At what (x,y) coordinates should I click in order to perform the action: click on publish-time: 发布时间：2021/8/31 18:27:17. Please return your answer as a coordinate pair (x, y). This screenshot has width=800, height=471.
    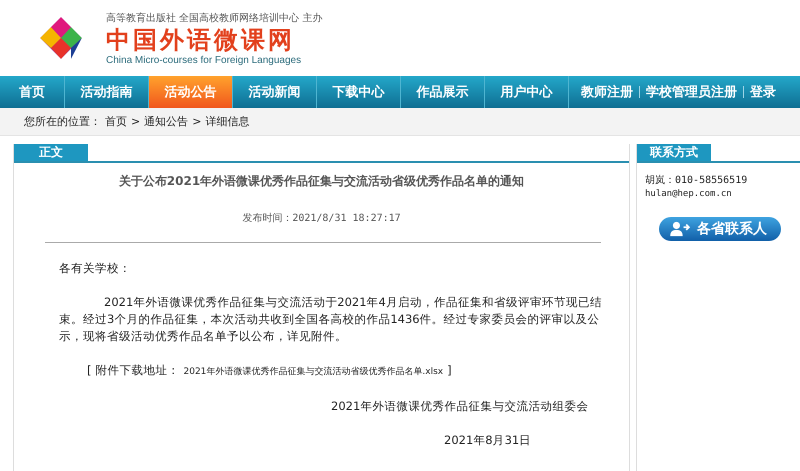
    Looking at the image, I should click on (321, 218).